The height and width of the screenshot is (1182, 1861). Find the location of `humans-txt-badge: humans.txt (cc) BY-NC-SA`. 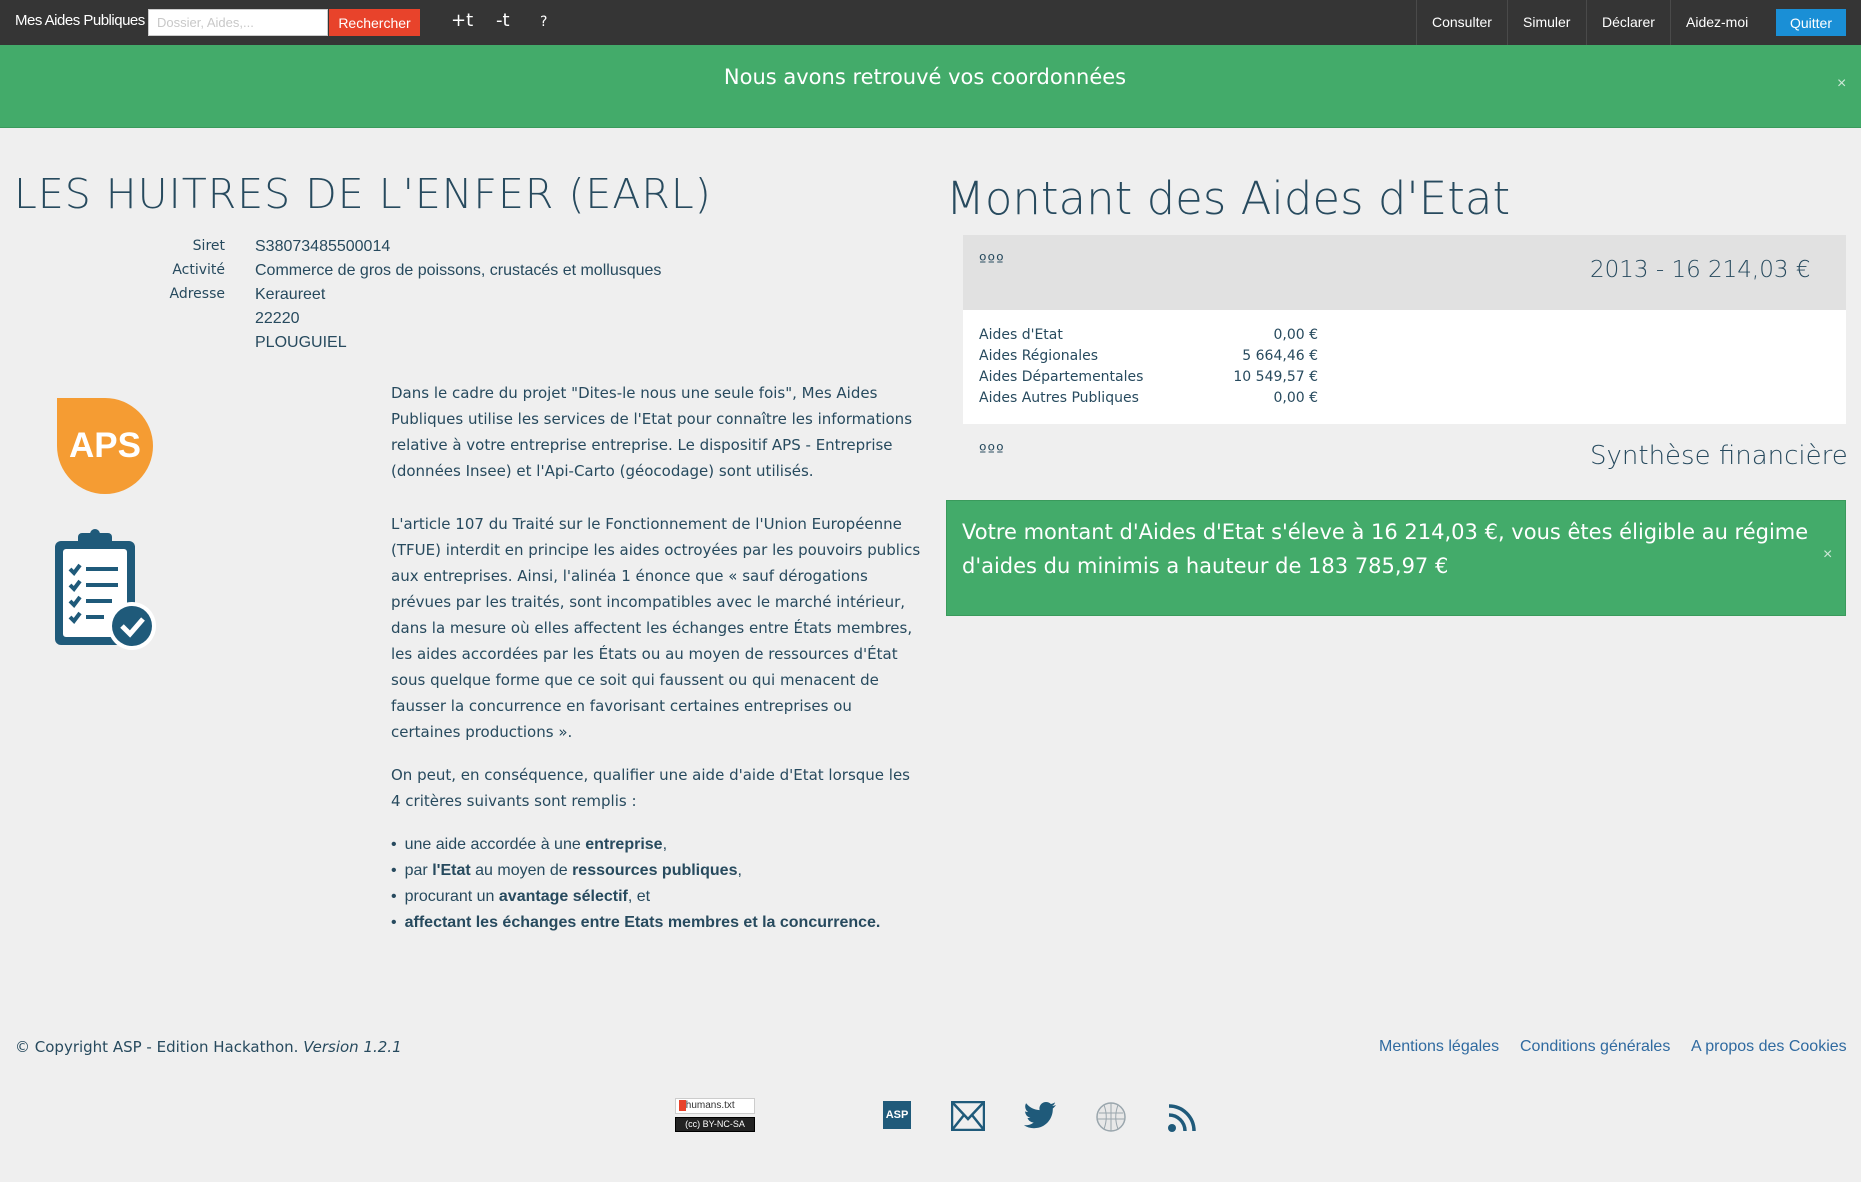

humans-txt-badge: humans.txt (cc) BY-NC-SA is located at coordinates (715, 1115).